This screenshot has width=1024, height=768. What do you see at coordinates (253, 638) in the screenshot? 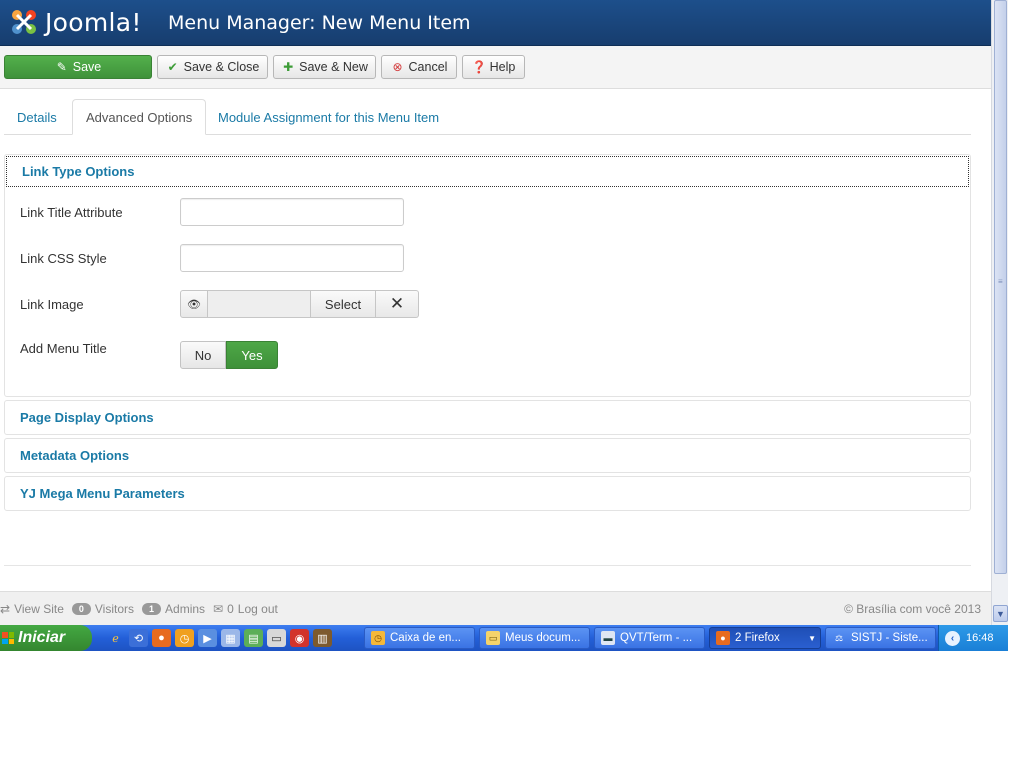
I see `spreadsheet-icon: ▤` at bounding box center [253, 638].